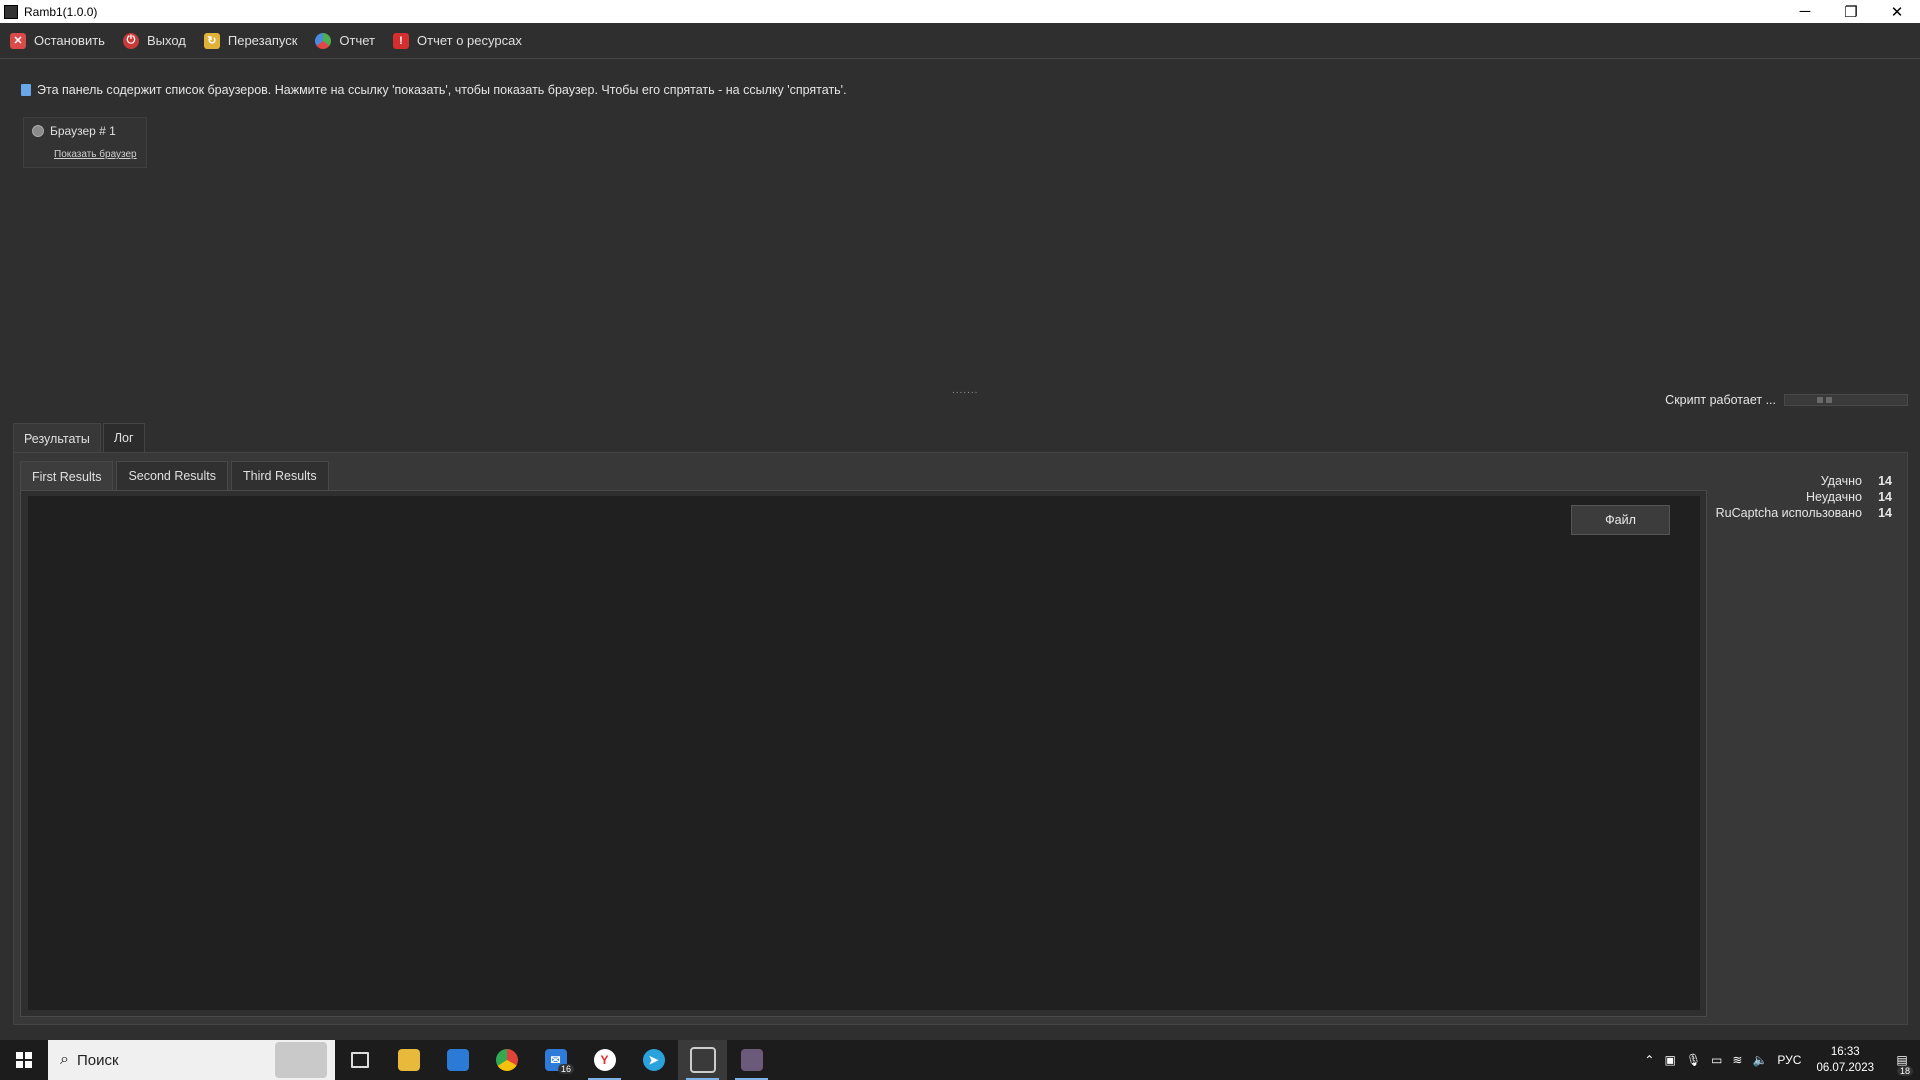 This screenshot has width=1920, height=1080. I want to click on exit-button: ⏻ Выход, so click(154, 40).